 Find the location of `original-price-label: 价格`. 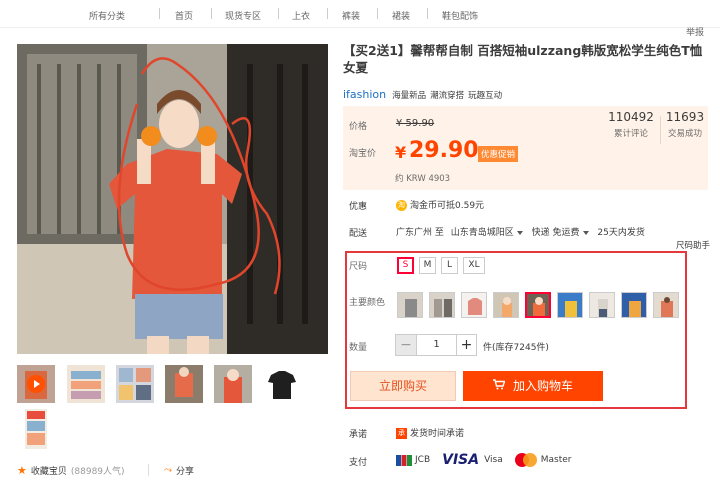

original-price-label: 价格 is located at coordinates (358, 127).